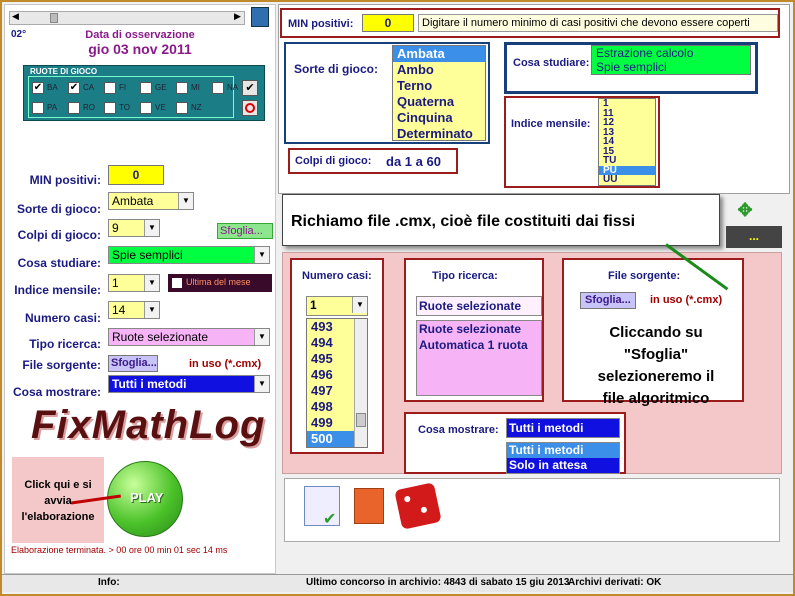 The width and height of the screenshot is (795, 596). What do you see at coordinates (123, 87) in the screenshot?
I see `ruota-label-fi: FI` at bounding box center [123, 87].